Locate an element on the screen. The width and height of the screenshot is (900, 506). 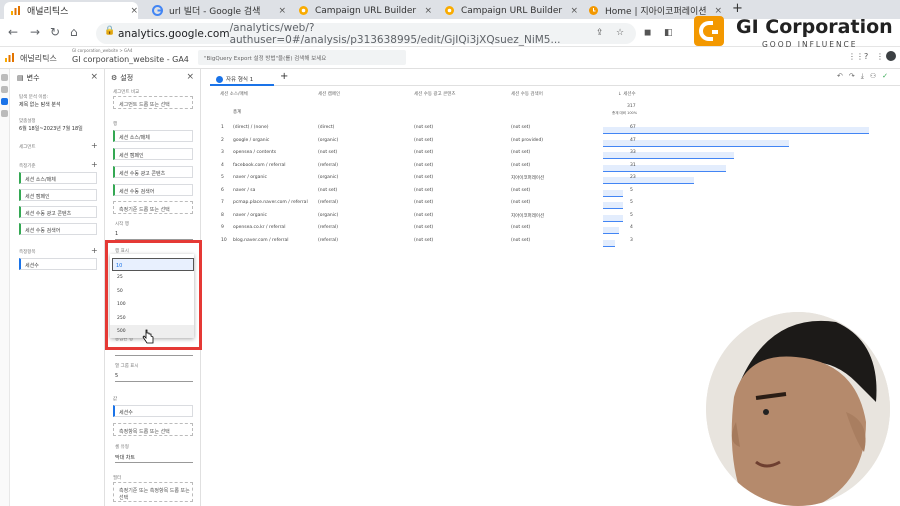
table-cell-src: naver / sa is located at coordinates (244, 190).